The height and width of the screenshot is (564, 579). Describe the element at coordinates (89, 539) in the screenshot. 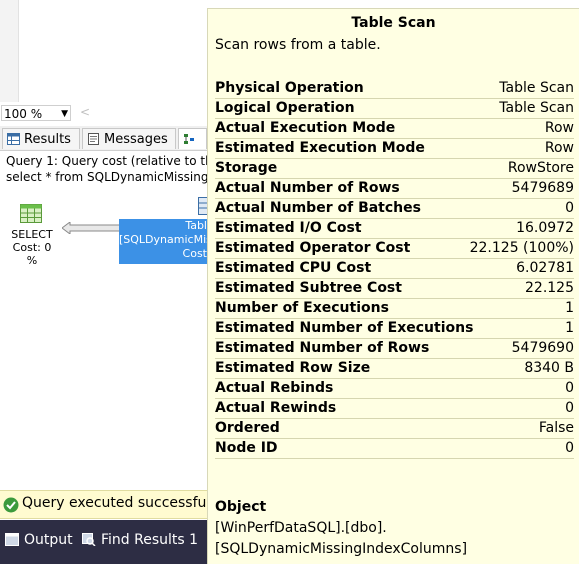

I see `find-results-icon` at that location.